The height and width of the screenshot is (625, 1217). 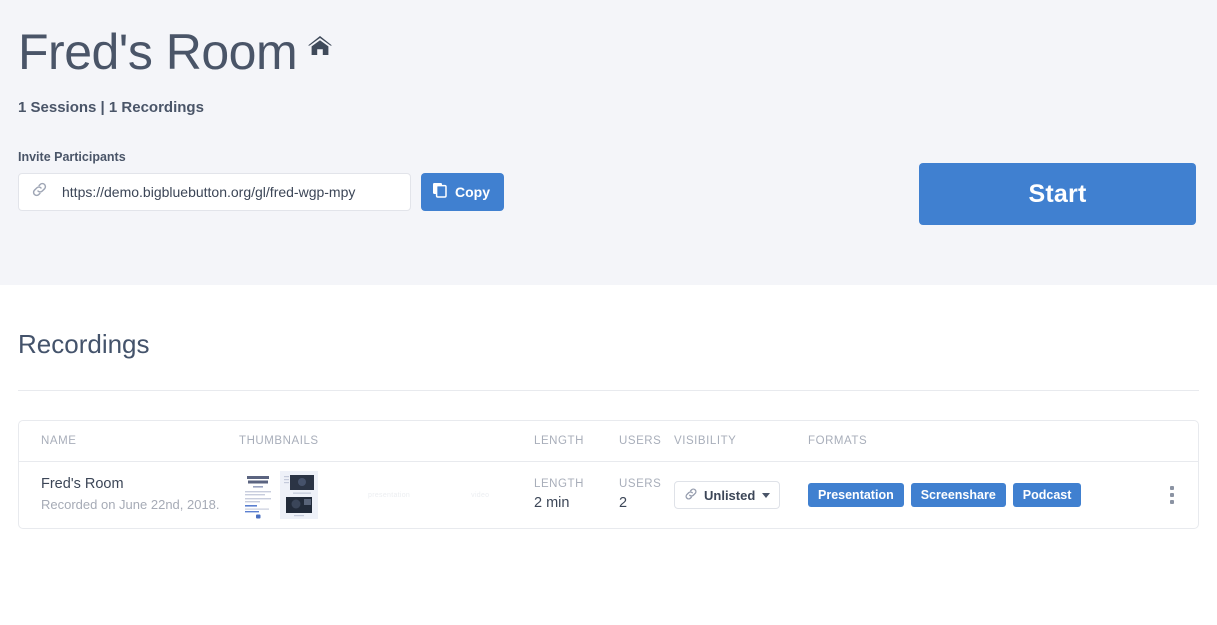 What do you see at coordinates (480, 495) in the screenshot?
I see `thumbnail-placeholder-2: video` at bounding box center [480, 495].